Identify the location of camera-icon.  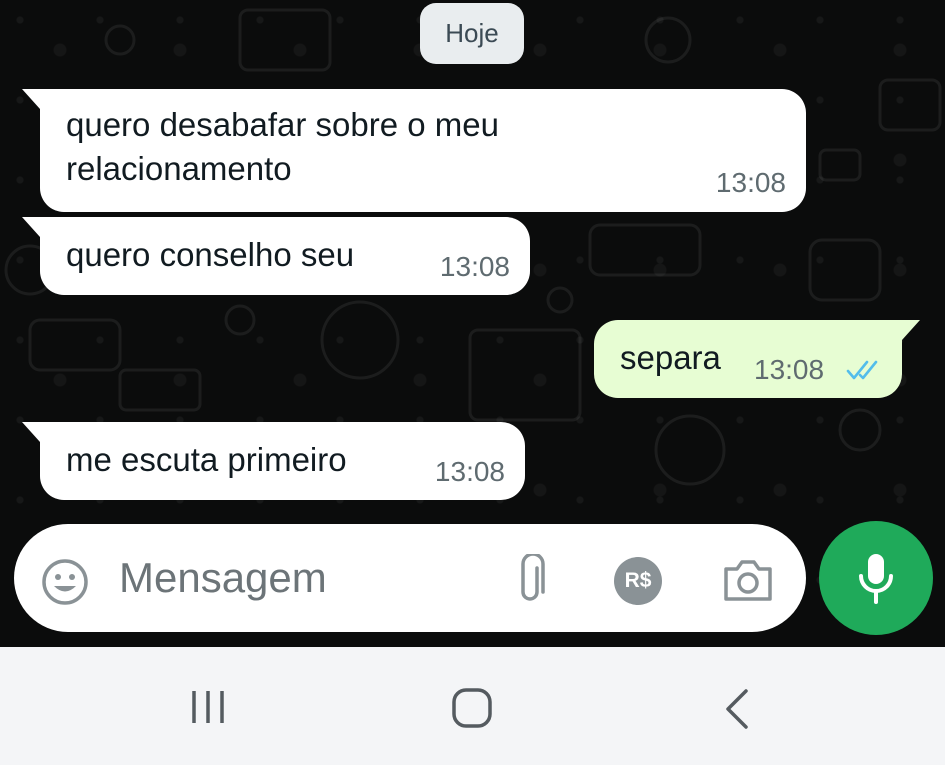
(748, 580).